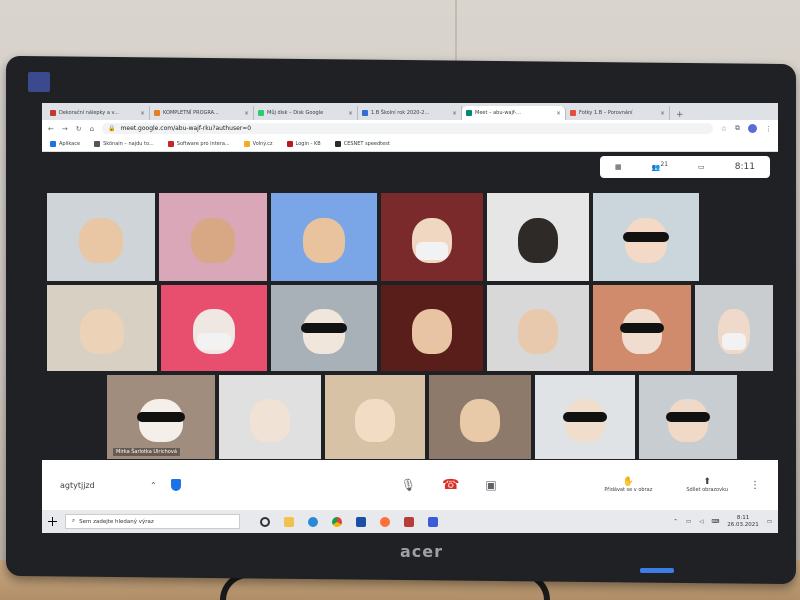  Describe the element at coordinates (707, 490) in the screenshot. I see `share-label: Sdílet obrazovku` at that location.